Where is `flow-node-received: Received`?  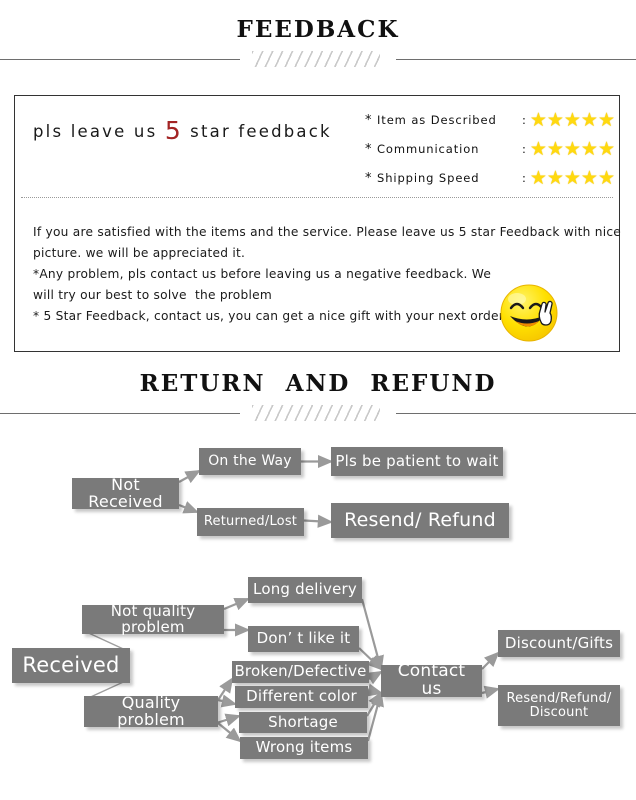 flow-node-received: Received is located at coordinates (71, 665).